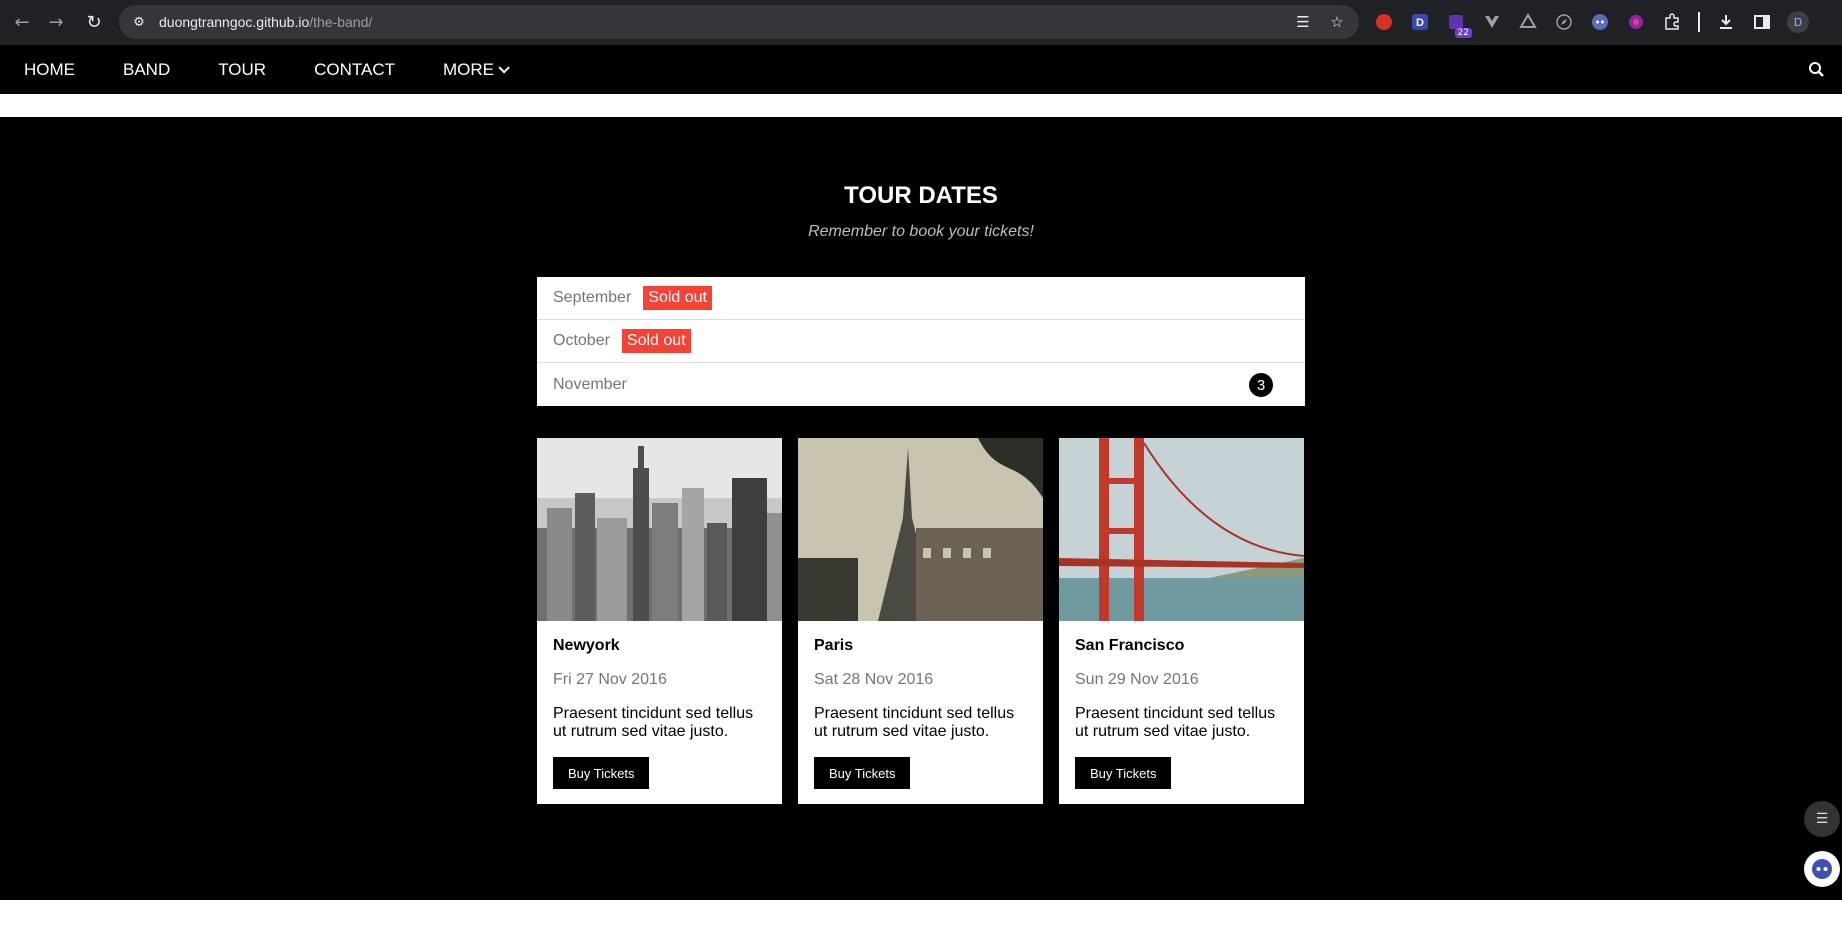 The image size is (1842, 929). Describe the element at coordinates (610, 679) in the screenshot. I see `card-date: Fri 27 Nov 2016` at that location.